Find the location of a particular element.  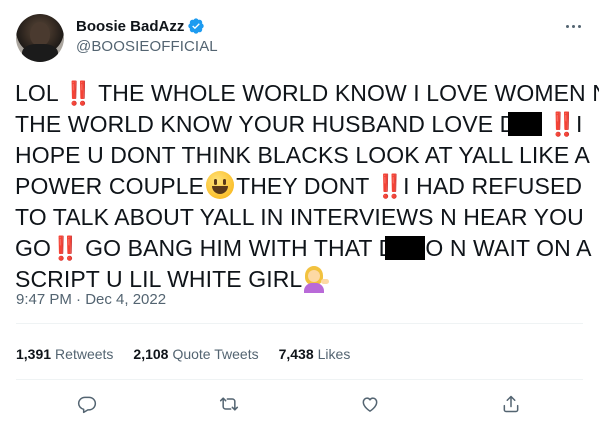

tweet-timestamp: 9:47 PM · Dec 4, 2022 is located at coordinates (91, 299).